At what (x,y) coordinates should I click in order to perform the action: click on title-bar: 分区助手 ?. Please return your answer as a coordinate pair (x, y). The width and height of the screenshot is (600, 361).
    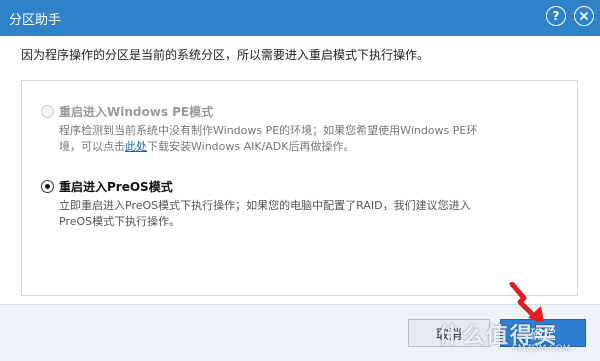
    Looking at the image, I should click on (300, 18).